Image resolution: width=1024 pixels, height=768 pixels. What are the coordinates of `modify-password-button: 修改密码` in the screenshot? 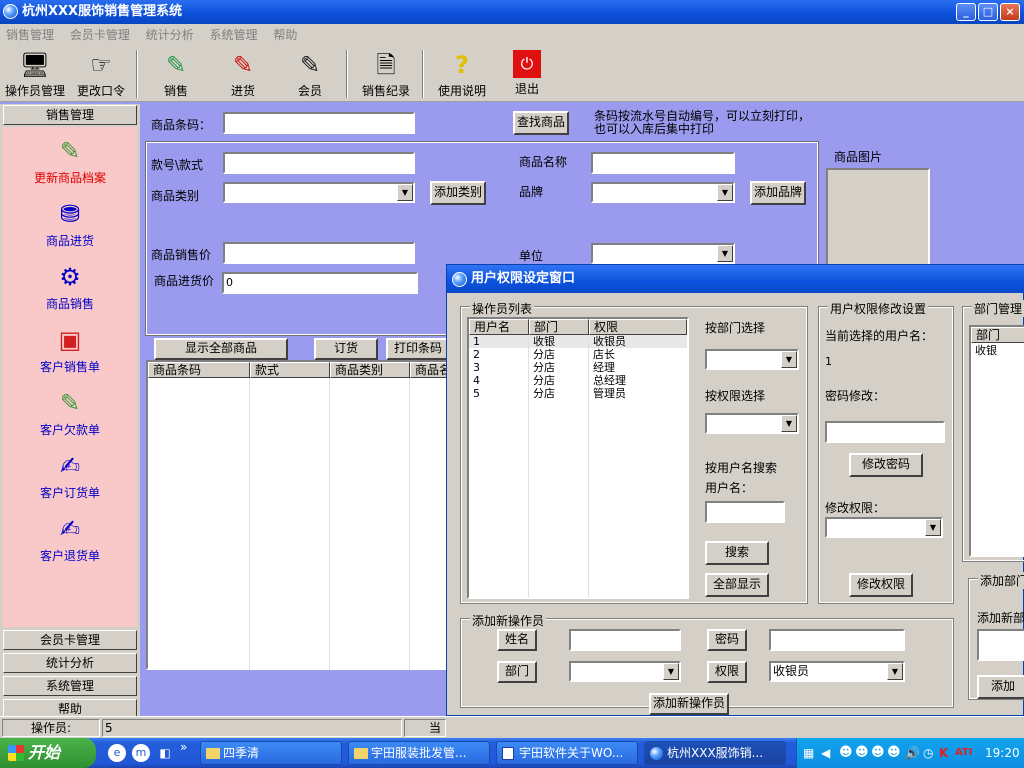 It's located at (886, 465).